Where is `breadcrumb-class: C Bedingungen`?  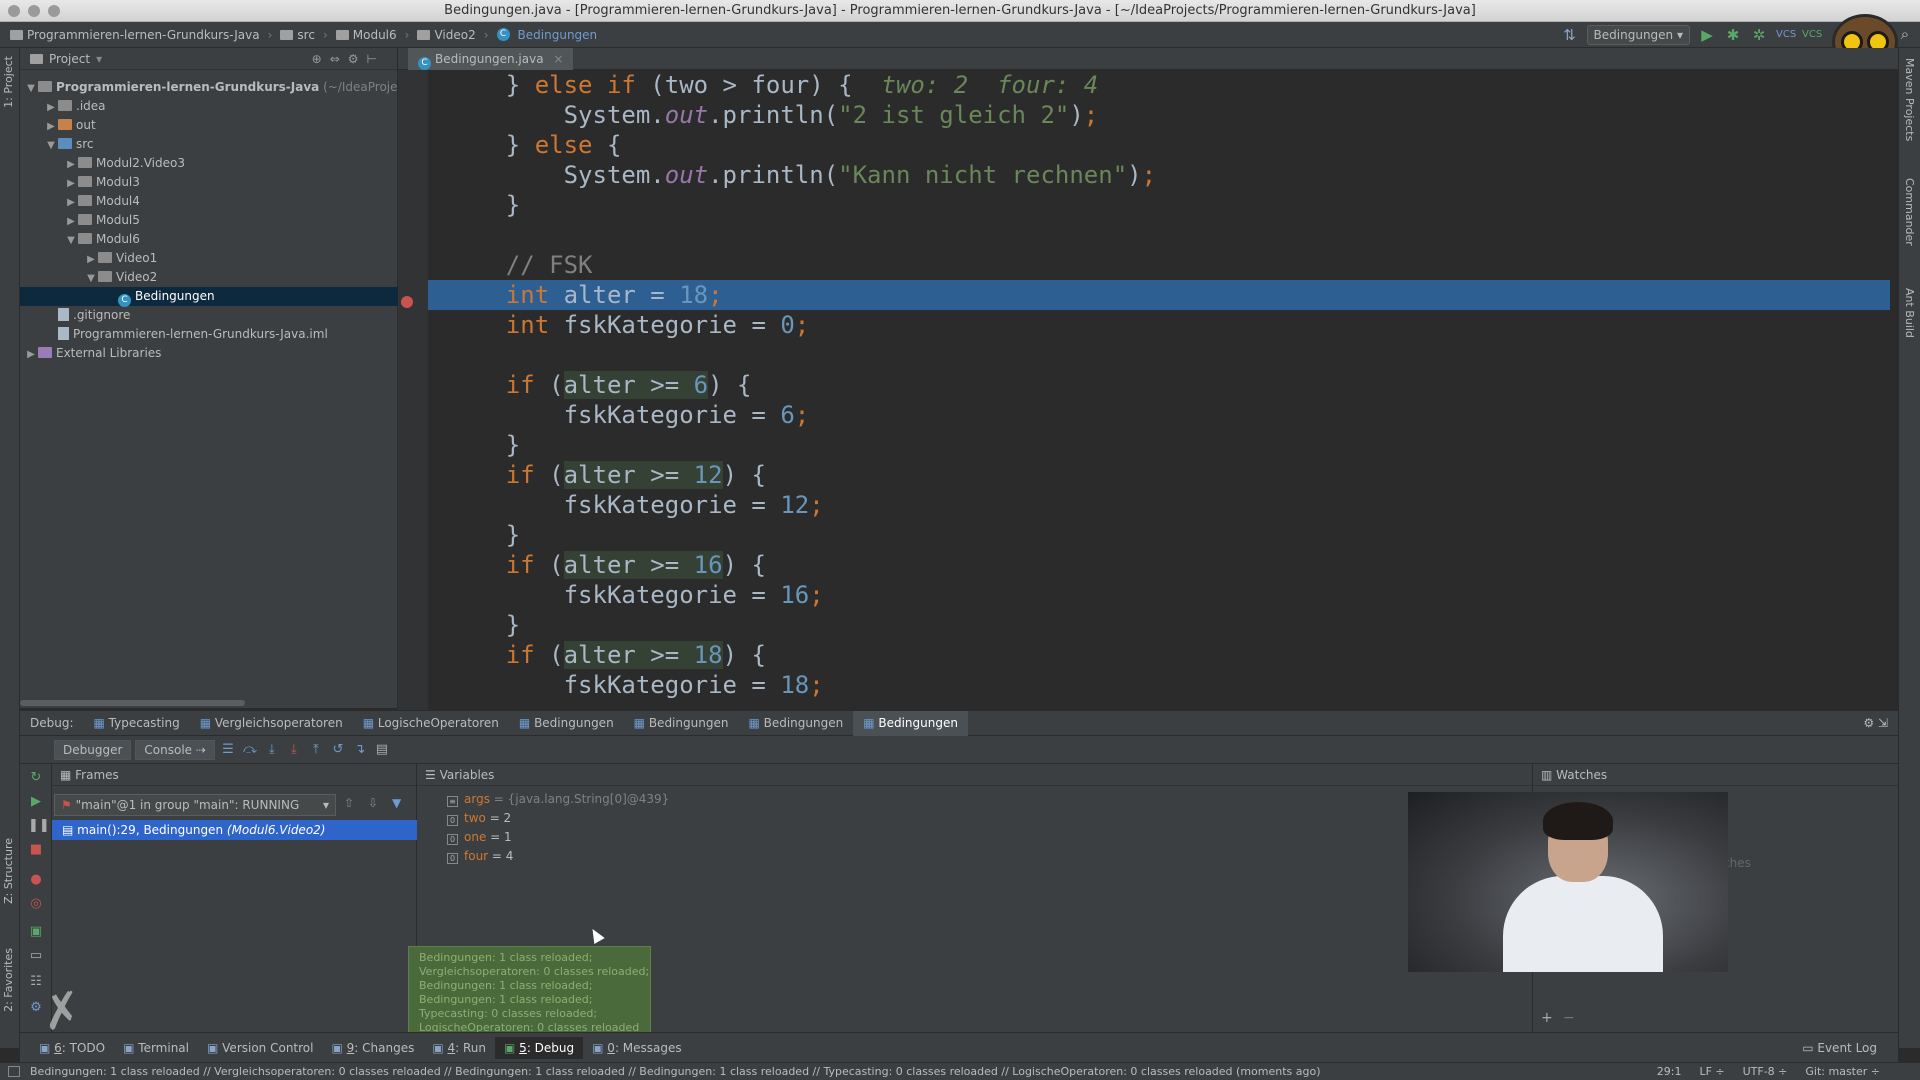 breadcrumb-class: C Bedingungen is located at coordinates (546, 35).